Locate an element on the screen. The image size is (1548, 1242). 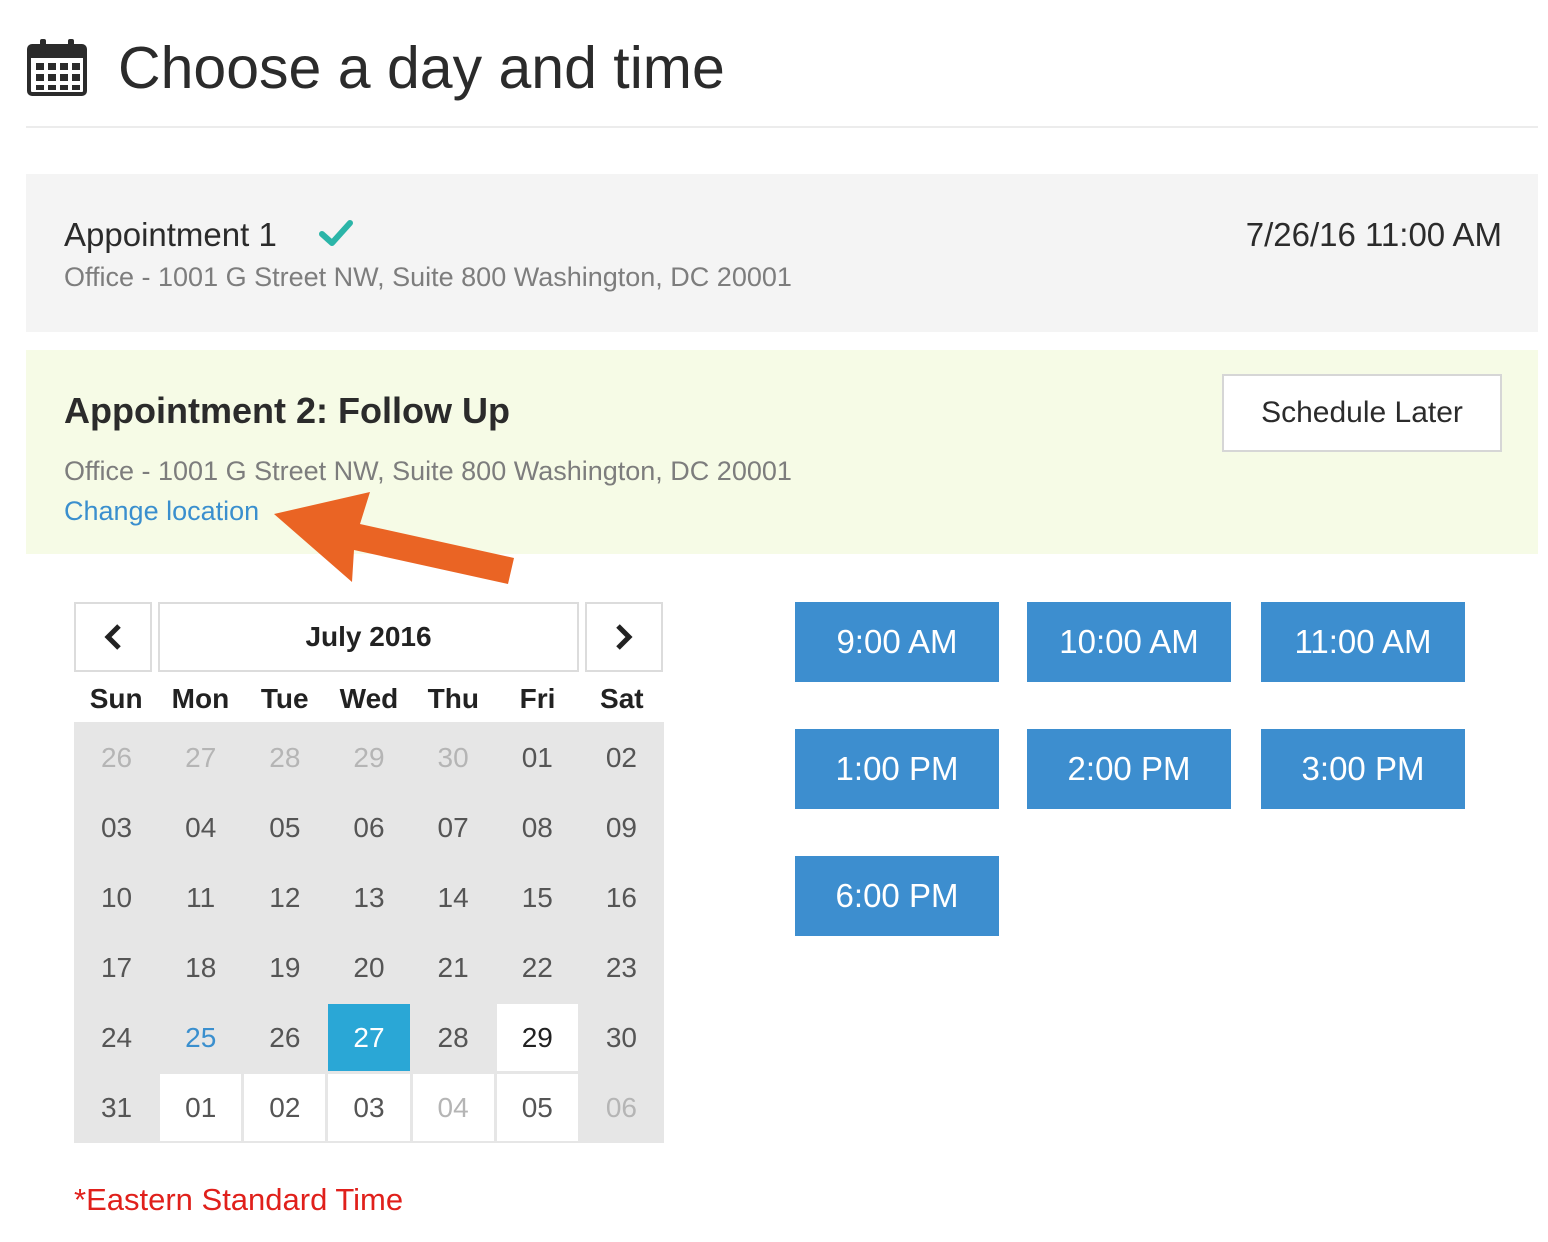
chevron-right-icon is located at coordinates (624, 637).